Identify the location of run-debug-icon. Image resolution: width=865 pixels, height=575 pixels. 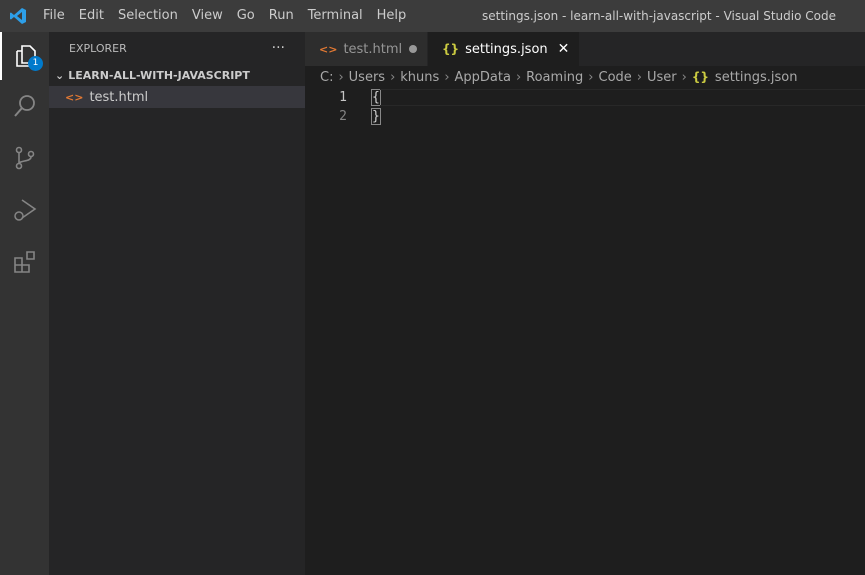
(24, 210).